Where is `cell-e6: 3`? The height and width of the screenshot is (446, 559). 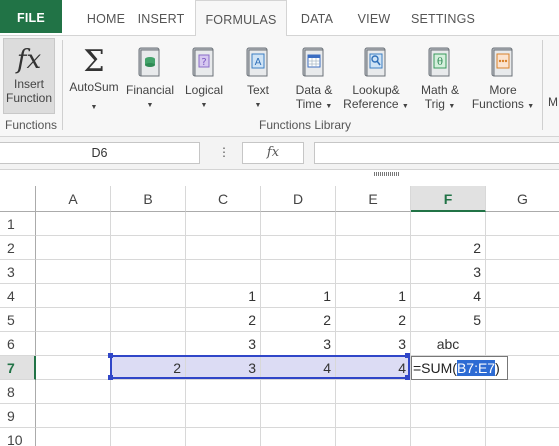
cell-e6: 3 is located at coordinates (373, 344).